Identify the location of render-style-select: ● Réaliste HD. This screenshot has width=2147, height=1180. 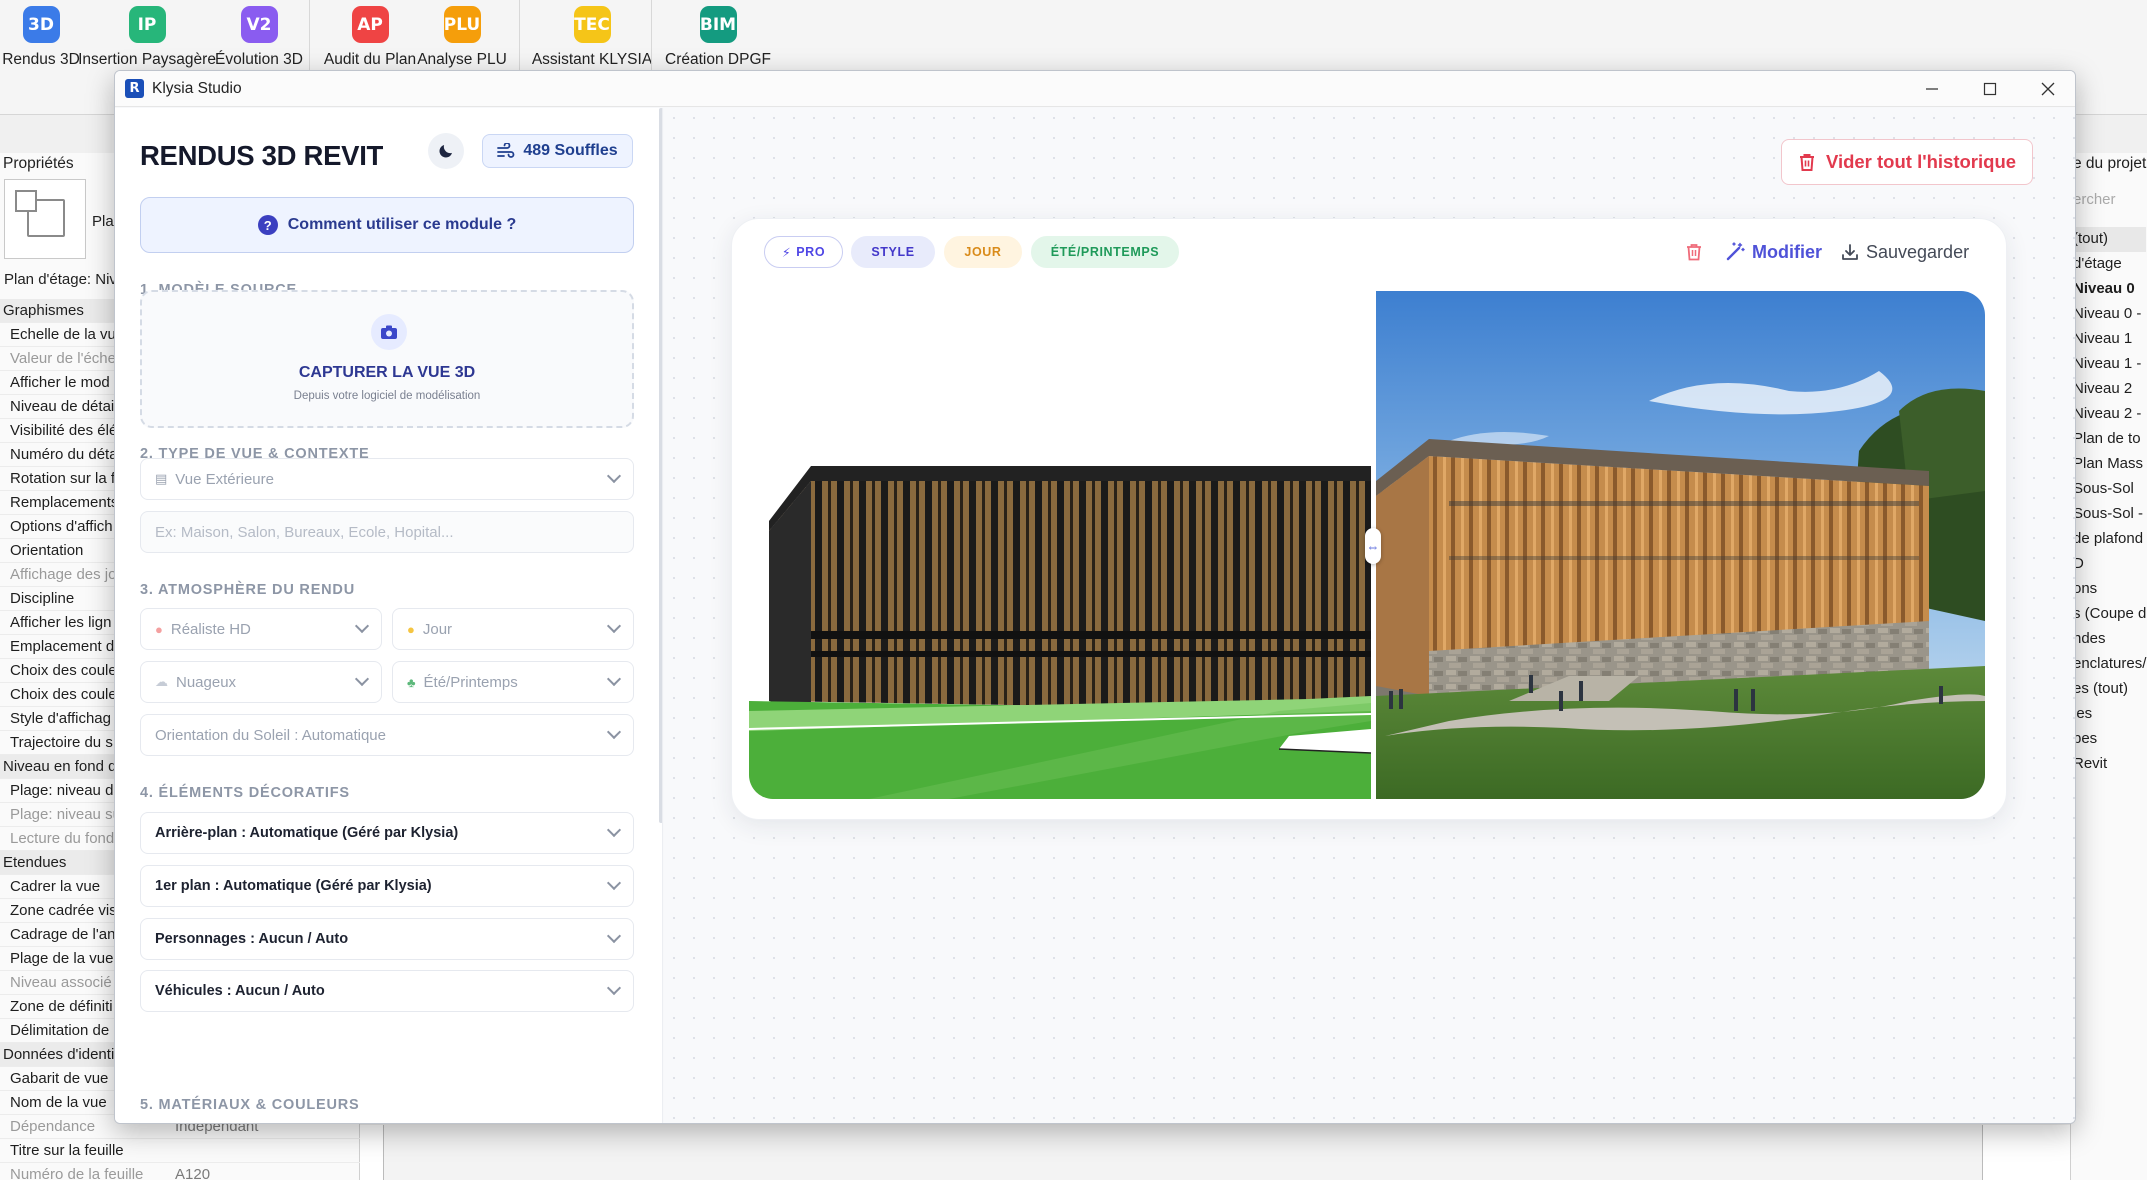
(261, 629).